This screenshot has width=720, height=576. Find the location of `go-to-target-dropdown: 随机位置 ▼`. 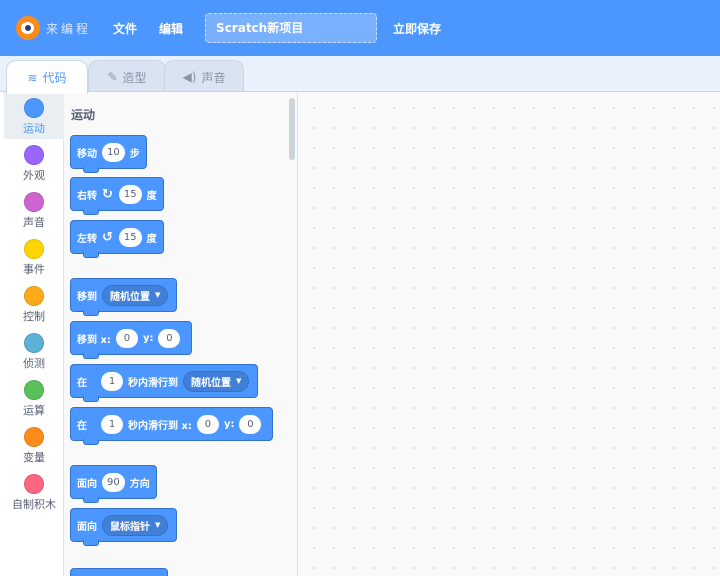

go-to-target-dropdown: 随机位置 ▼ is located at coordinates (135, 295).